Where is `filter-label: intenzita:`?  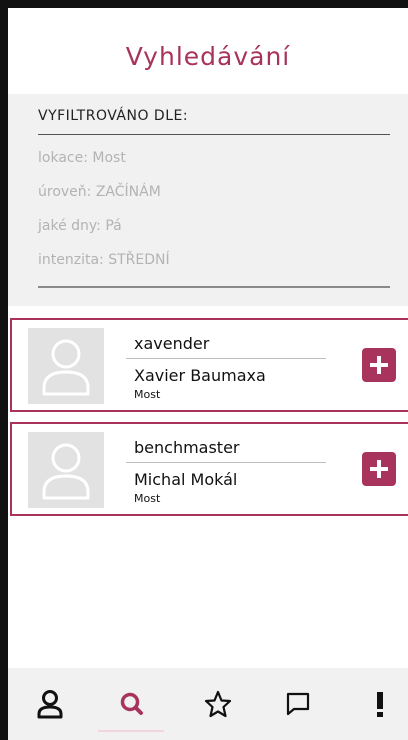
filter-label: intenzita: is located at coordinates (71, 260).